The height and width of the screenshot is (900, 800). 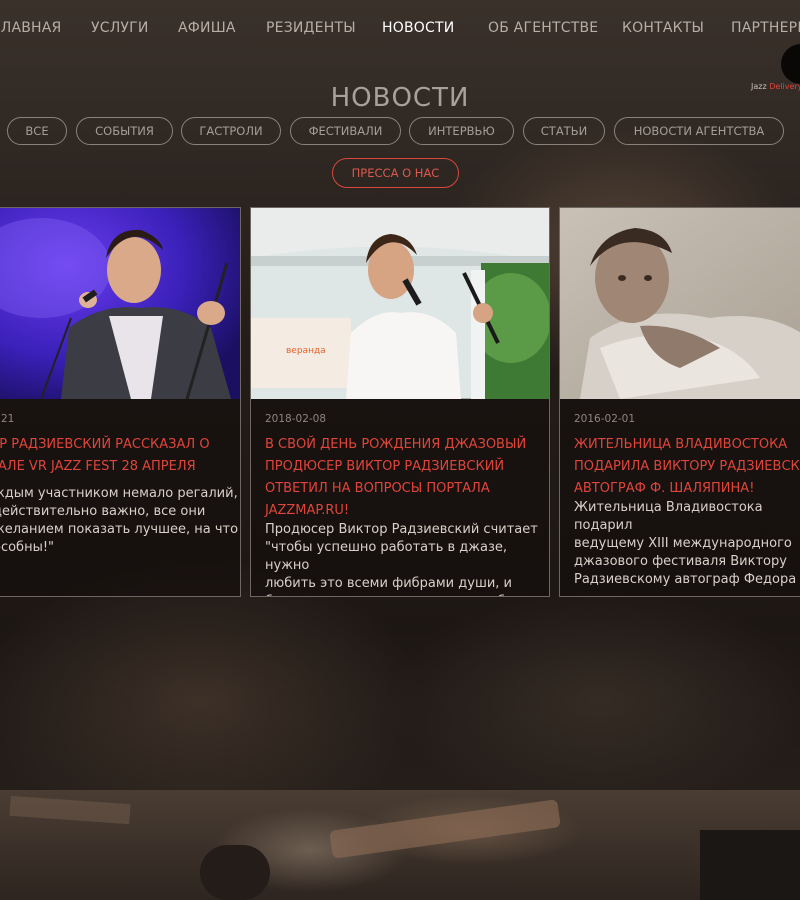 I want to click on nav-item-contacts: КОНТАКТЫ, so click(x=663, y=28).